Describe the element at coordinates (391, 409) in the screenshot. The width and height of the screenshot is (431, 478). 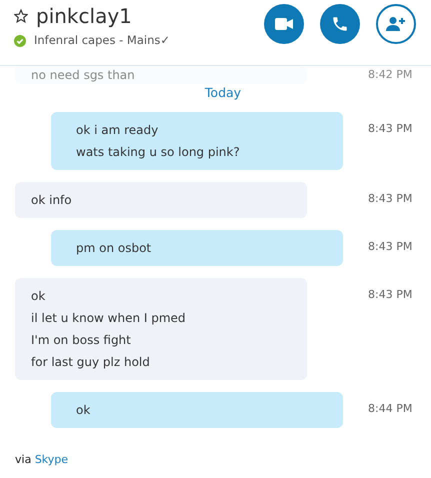
I see `message-time: 8:44 PM` at that location.